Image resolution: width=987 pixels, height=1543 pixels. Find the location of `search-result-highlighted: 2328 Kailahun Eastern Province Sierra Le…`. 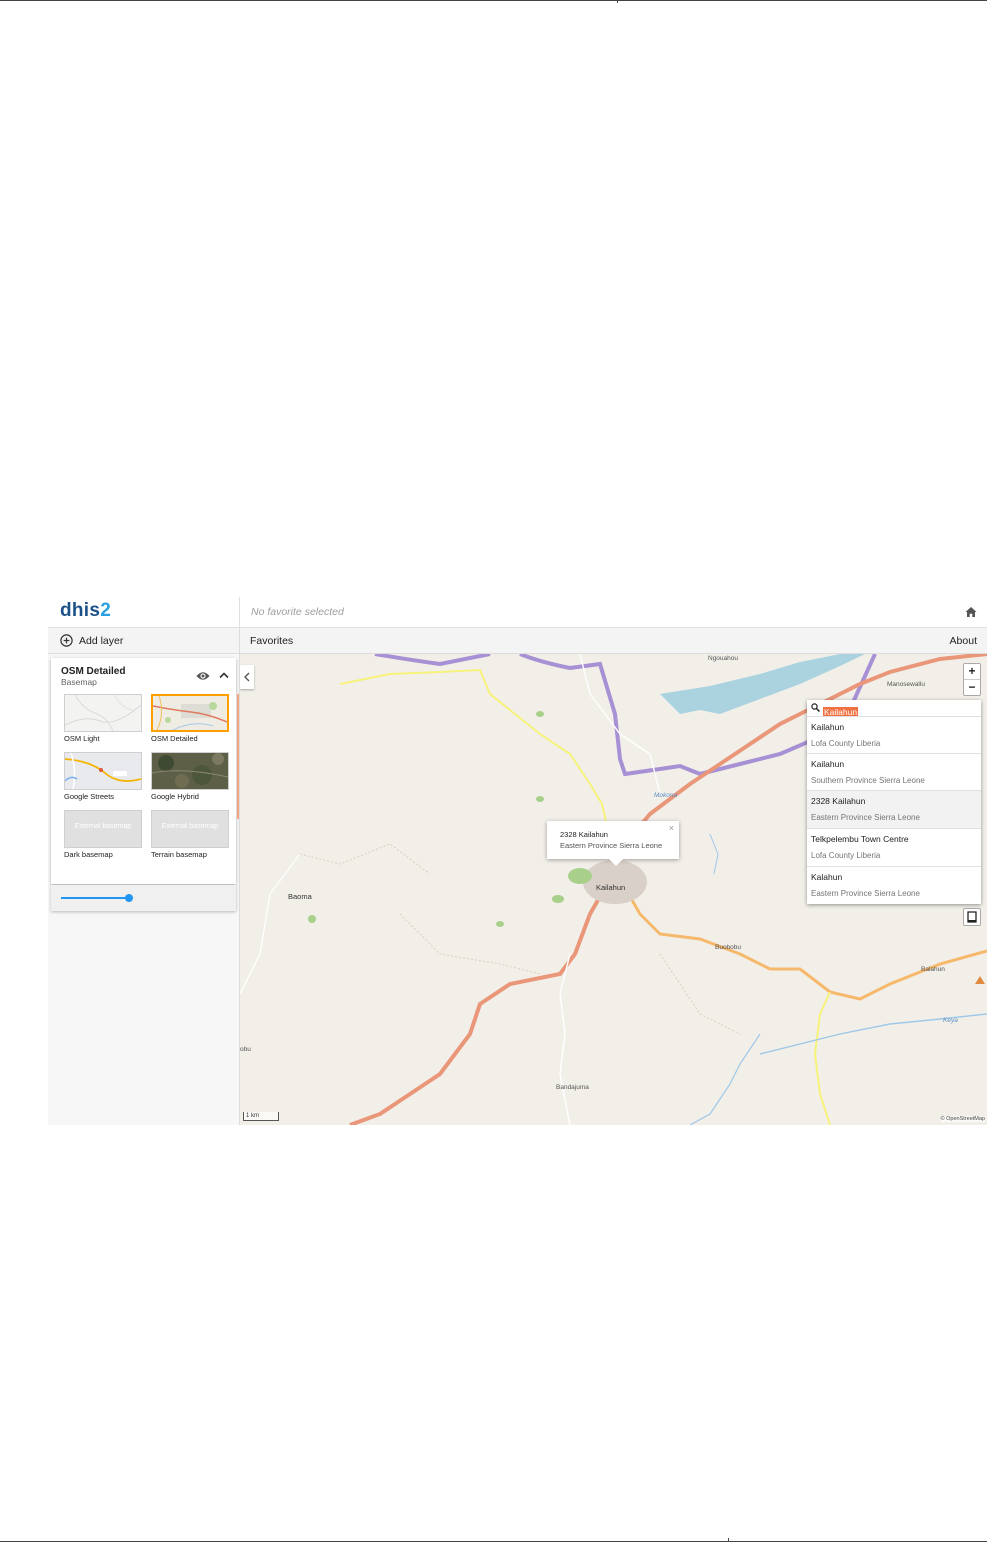

search-result-highlighted: 2328 Kailahun Eastern Province Sierra Le… is located at coordinates (894, 809).